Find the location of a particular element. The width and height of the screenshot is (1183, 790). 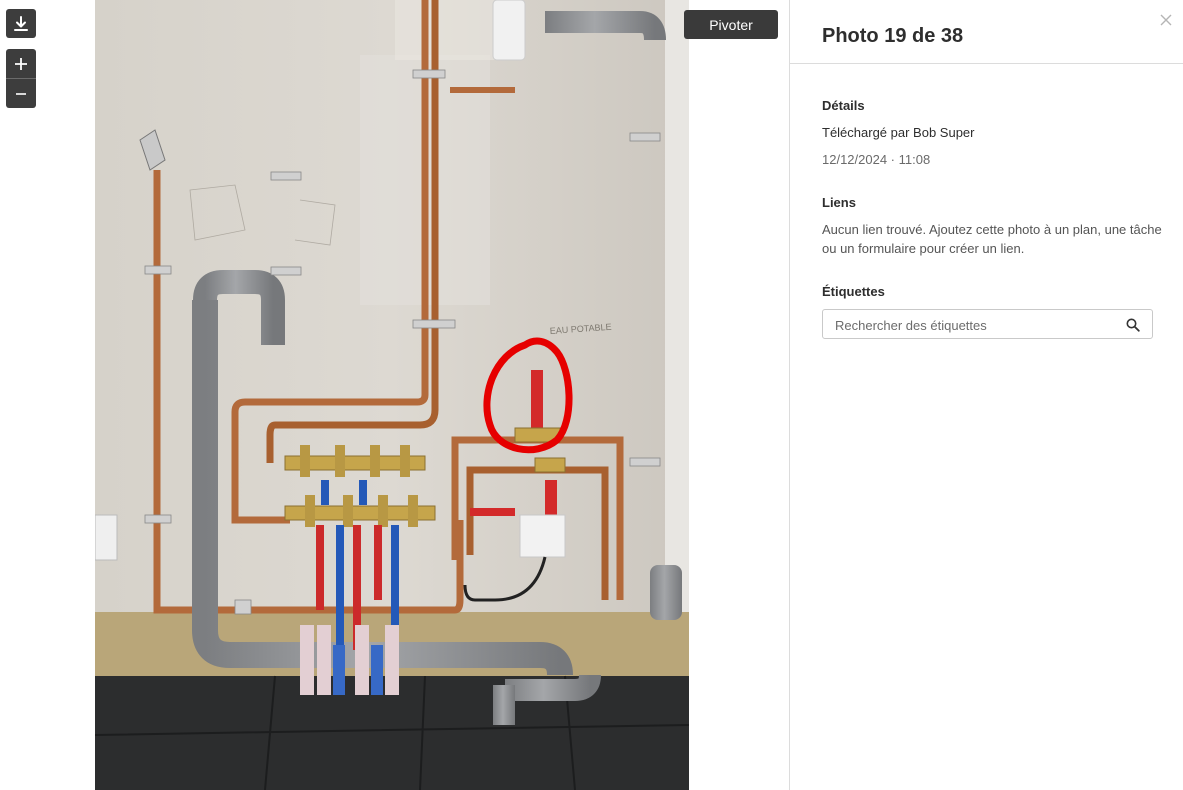

download-button is located at coordinates (21, 23).